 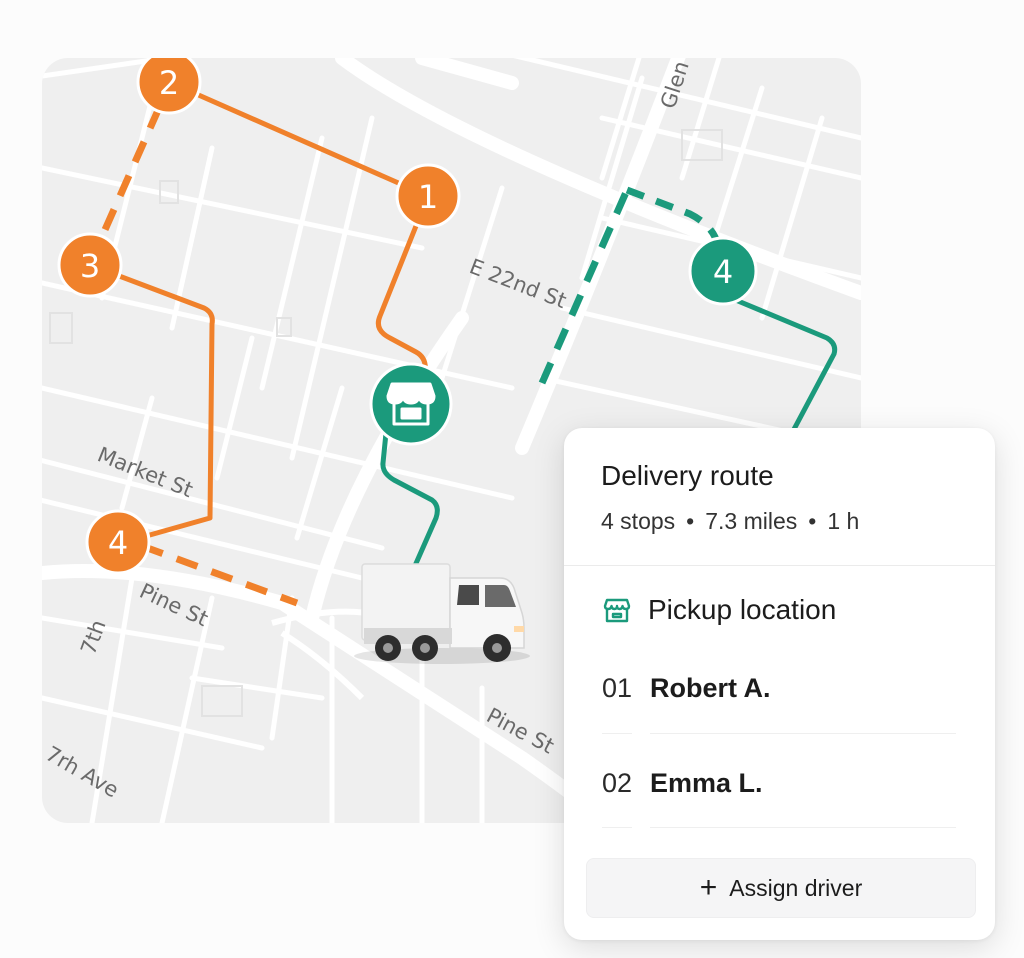 I want to click on stop-pin-4-green-label: 4, so click(x=723, y=272).